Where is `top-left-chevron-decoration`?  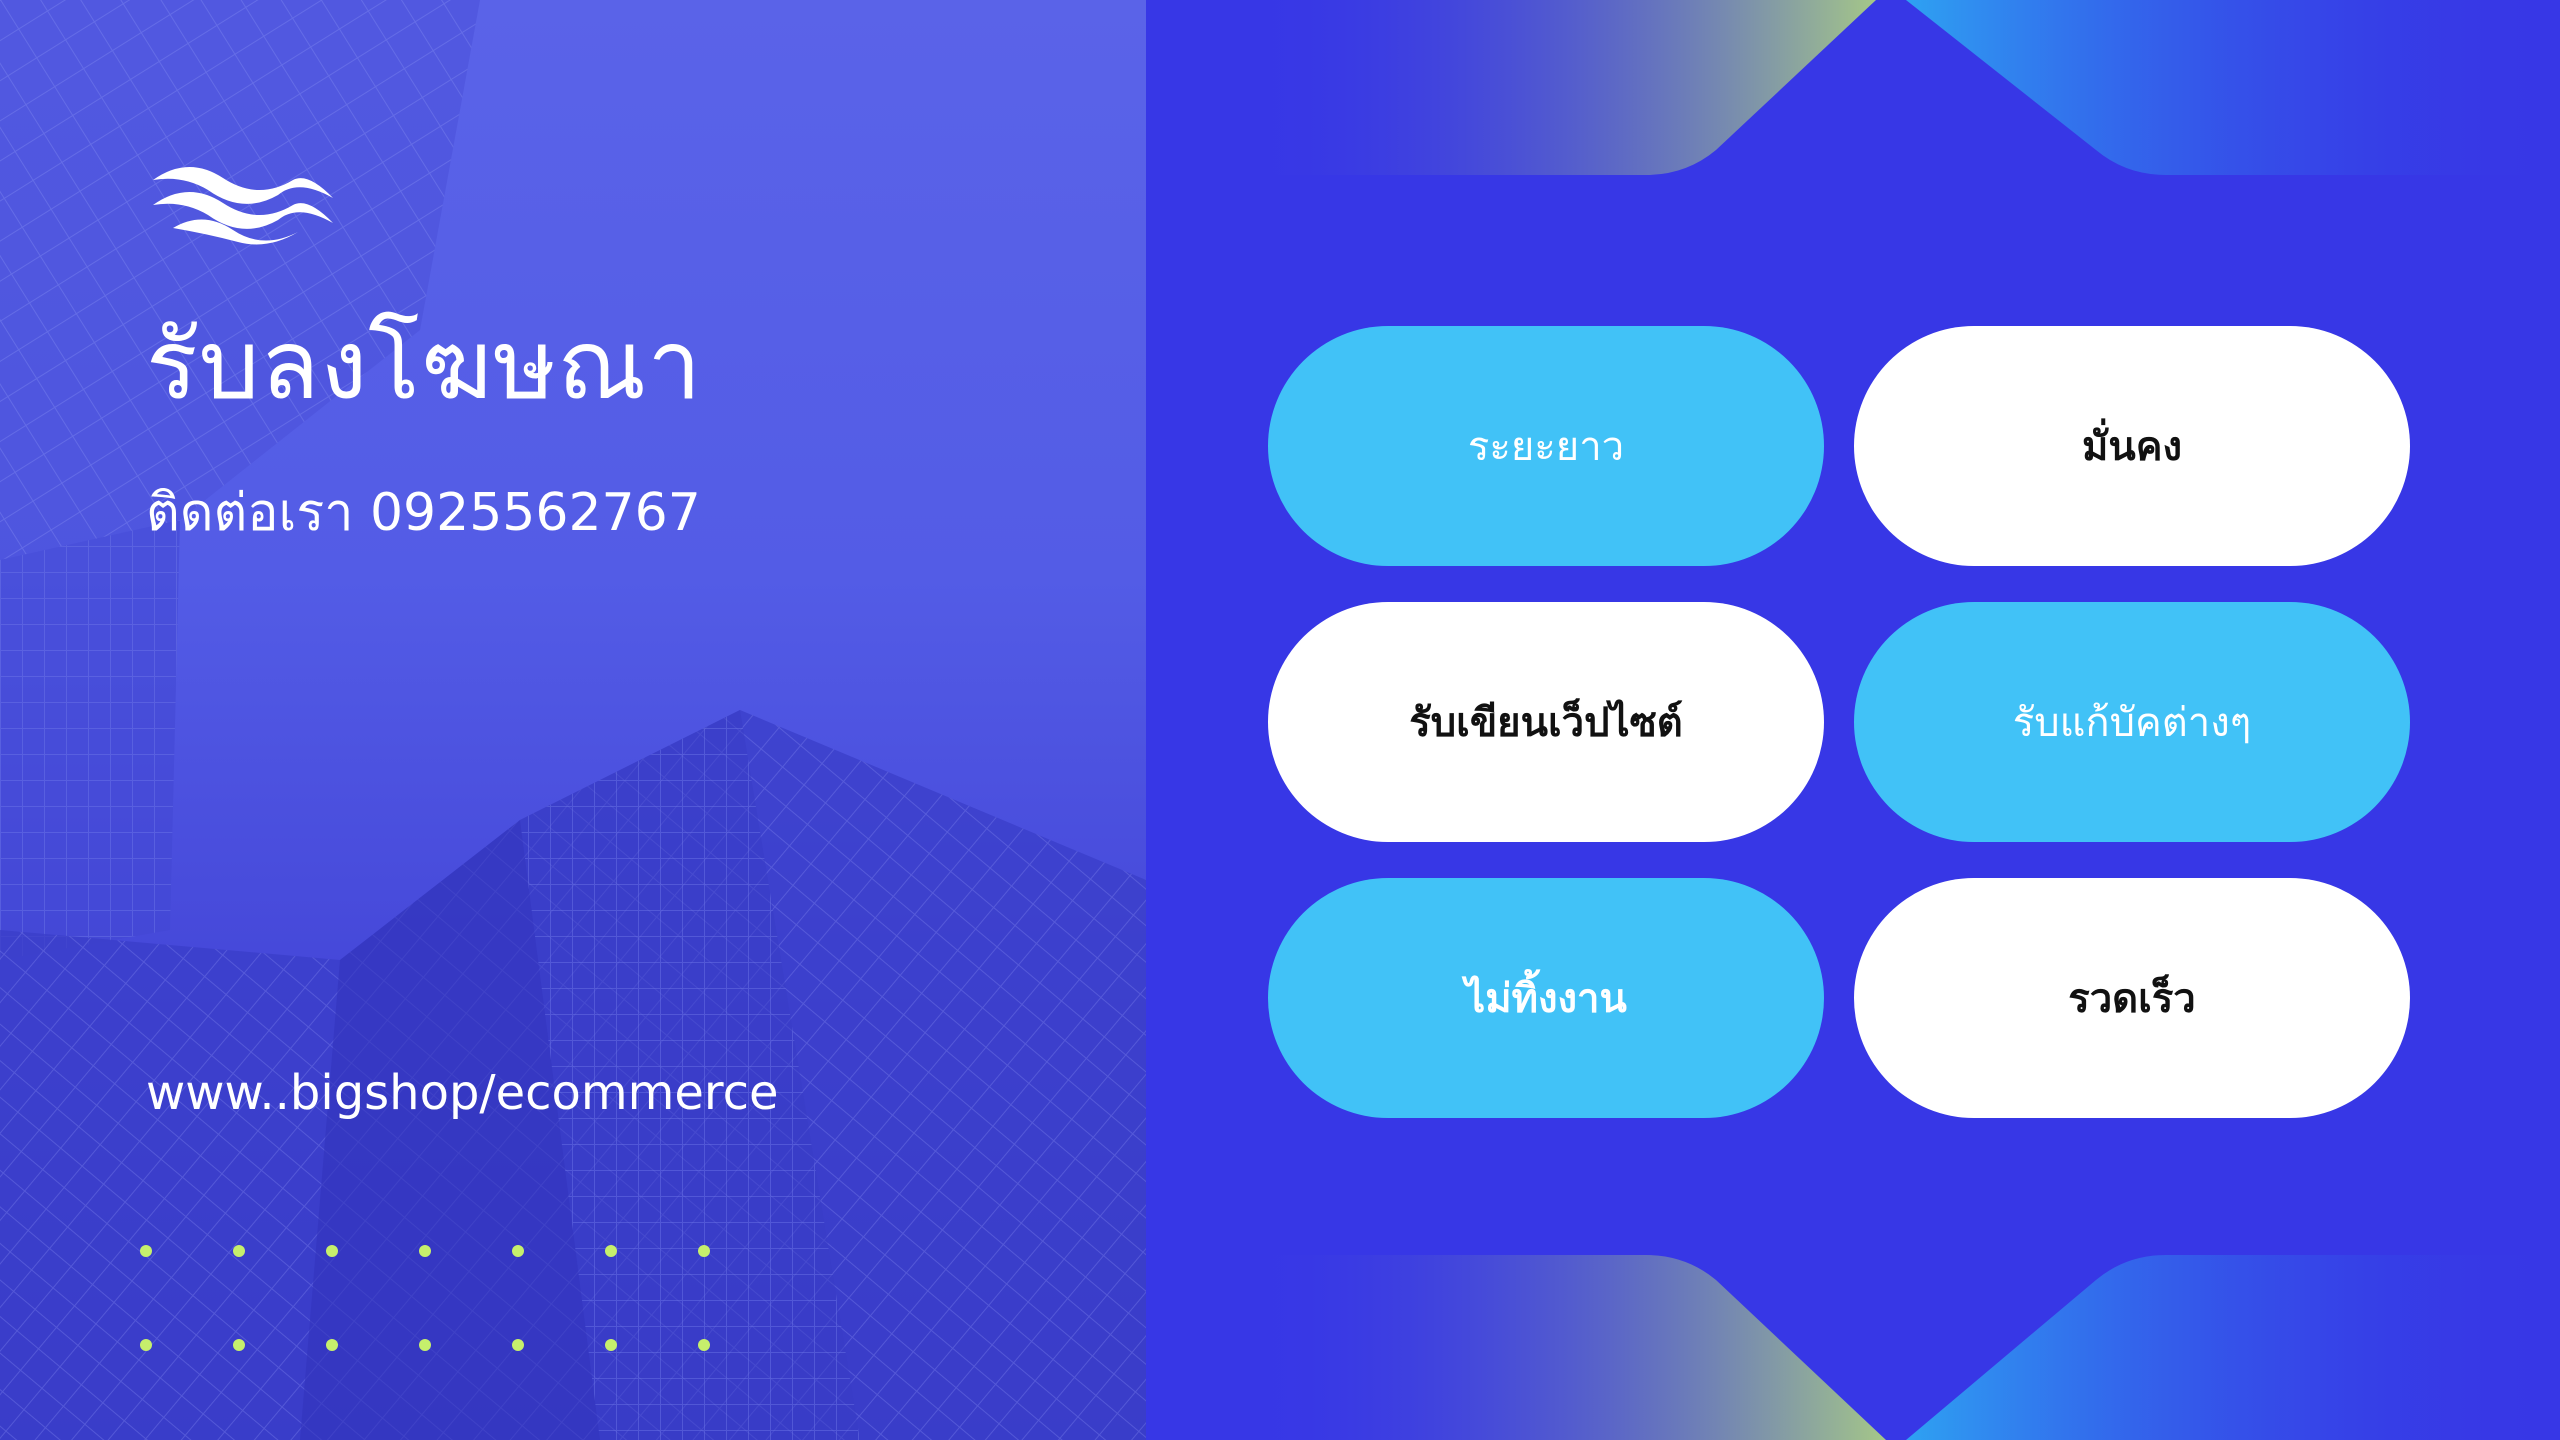 top-left-chevron-decoration is located at coordinates (1561, 87).